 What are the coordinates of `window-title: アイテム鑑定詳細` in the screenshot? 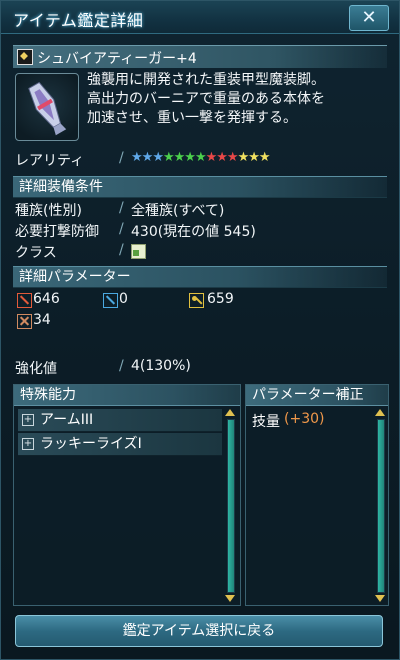 It's located at (78, 20).